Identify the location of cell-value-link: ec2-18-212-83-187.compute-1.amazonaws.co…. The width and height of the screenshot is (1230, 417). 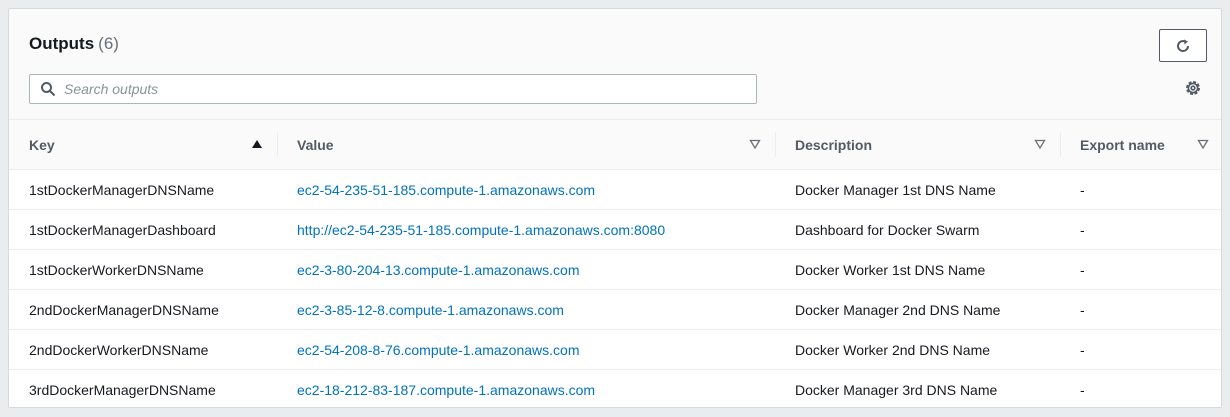
(526, 389).